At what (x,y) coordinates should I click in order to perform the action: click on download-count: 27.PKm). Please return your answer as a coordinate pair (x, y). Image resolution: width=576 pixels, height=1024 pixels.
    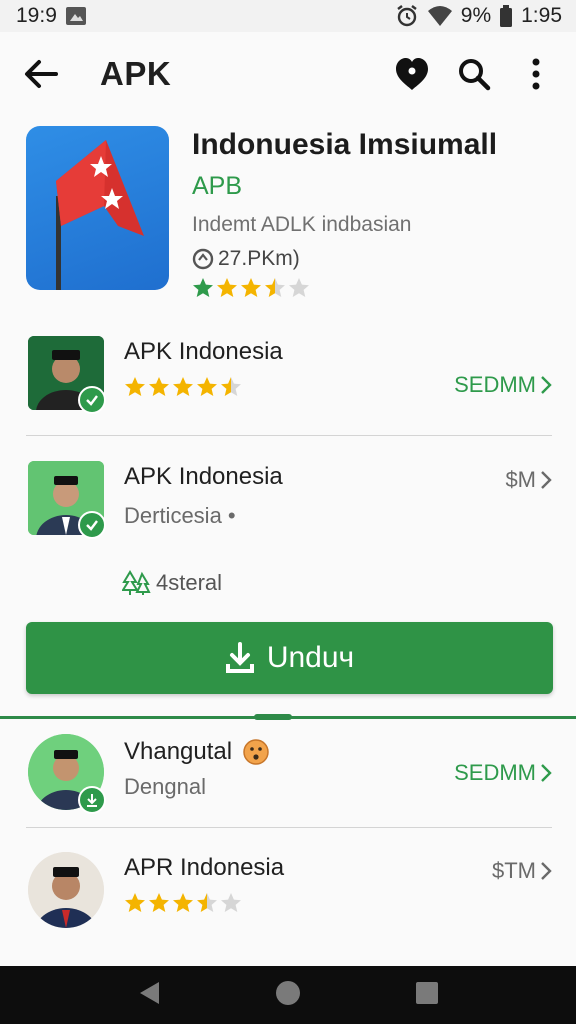
    Looking at the image, I should click on (344, 259).